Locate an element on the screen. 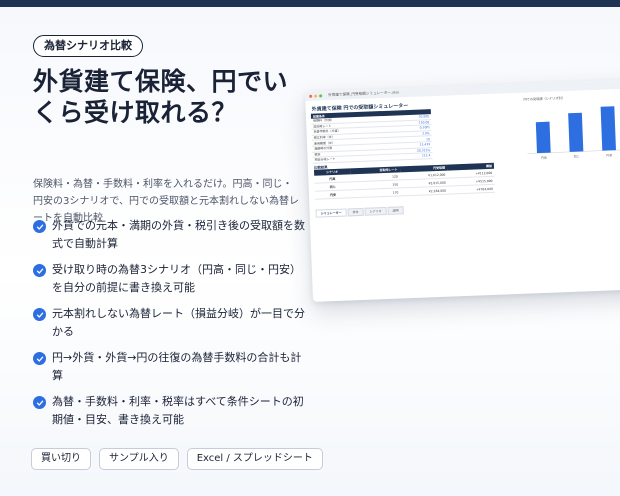  yen-cell: ¥2,284,000 is located at coordinates (424, 191).